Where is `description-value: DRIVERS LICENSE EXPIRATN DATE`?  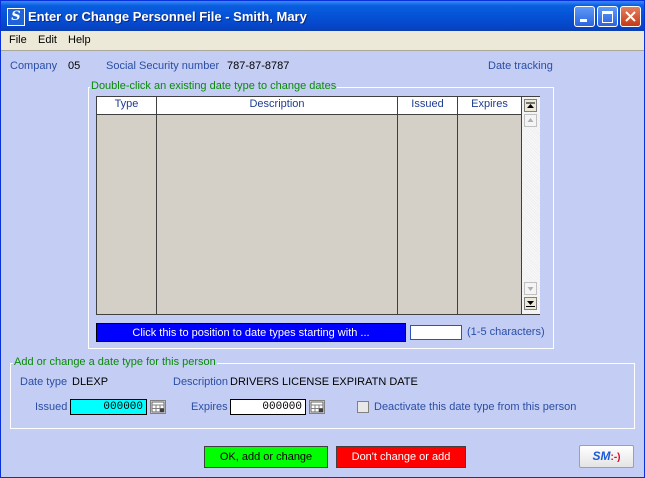
description-value: DRIVERS LICENSE EXPIRATN DATE is located at coordinates (324, 382).